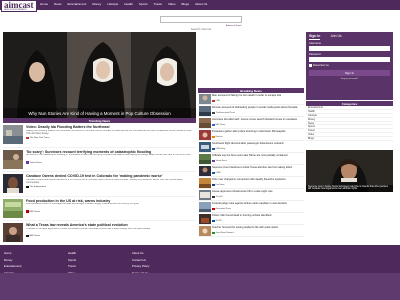 The height and width of the screenshot is (300, 400). I want to click on username-field, so click(349, 48).